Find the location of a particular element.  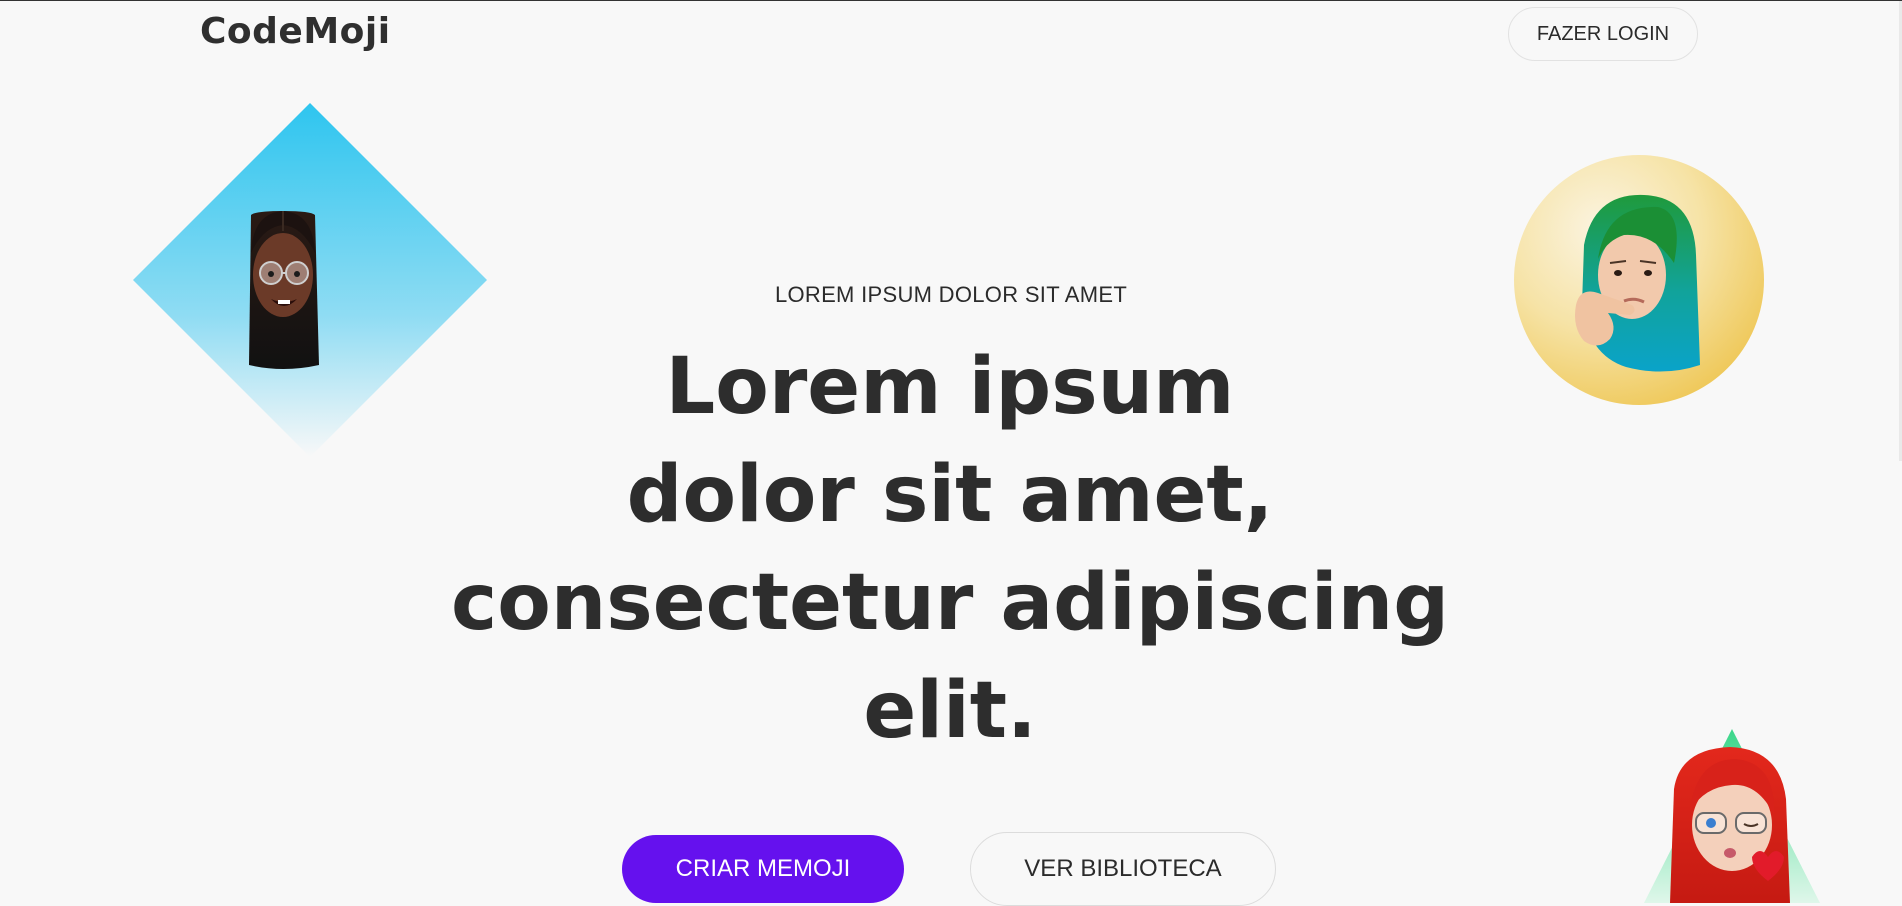

brand-logo: CodeMoji is located at coordinates (295, 31).